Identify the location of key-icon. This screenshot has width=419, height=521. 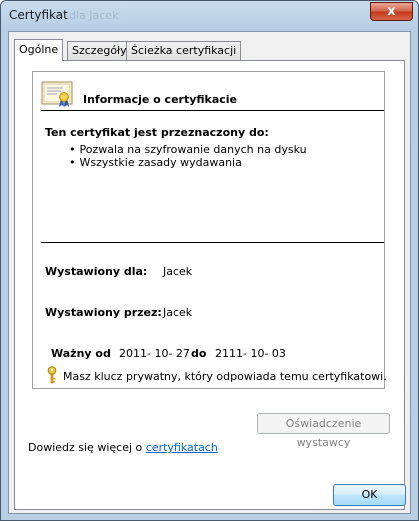
(52, 375).